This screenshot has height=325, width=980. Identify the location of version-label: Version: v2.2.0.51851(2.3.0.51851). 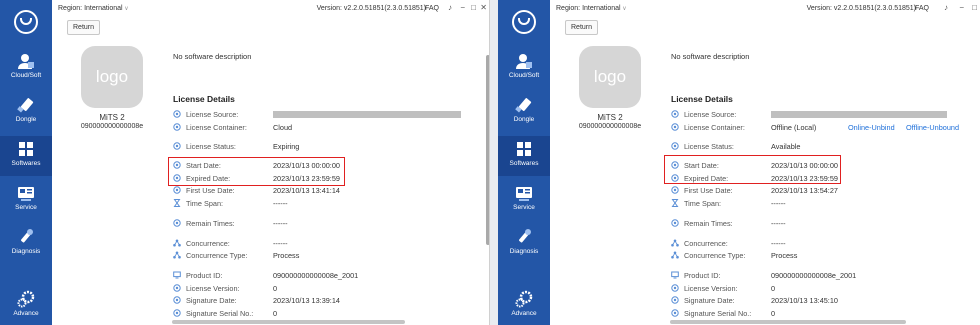
(371, 8).